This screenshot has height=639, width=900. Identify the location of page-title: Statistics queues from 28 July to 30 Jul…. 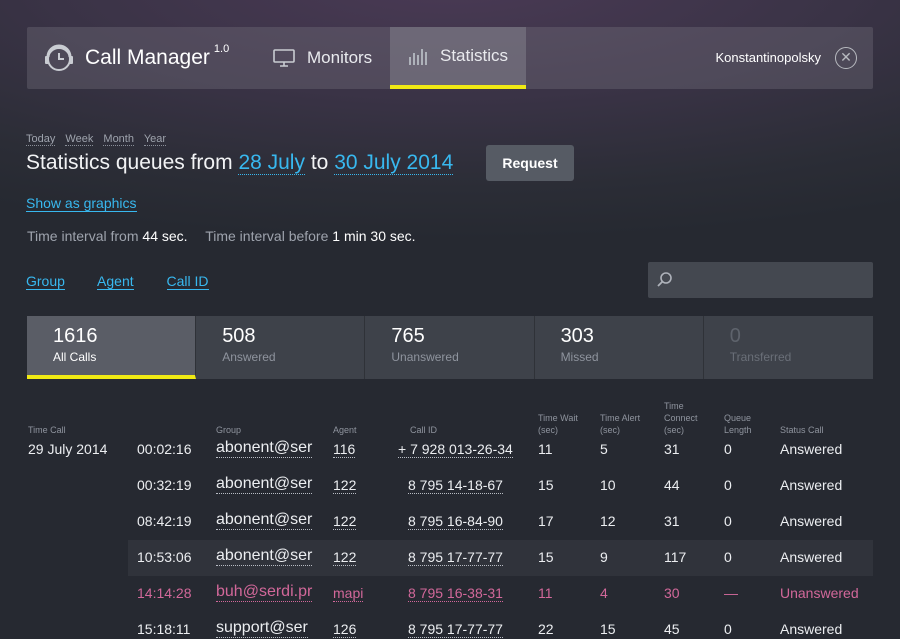
(240, 163).